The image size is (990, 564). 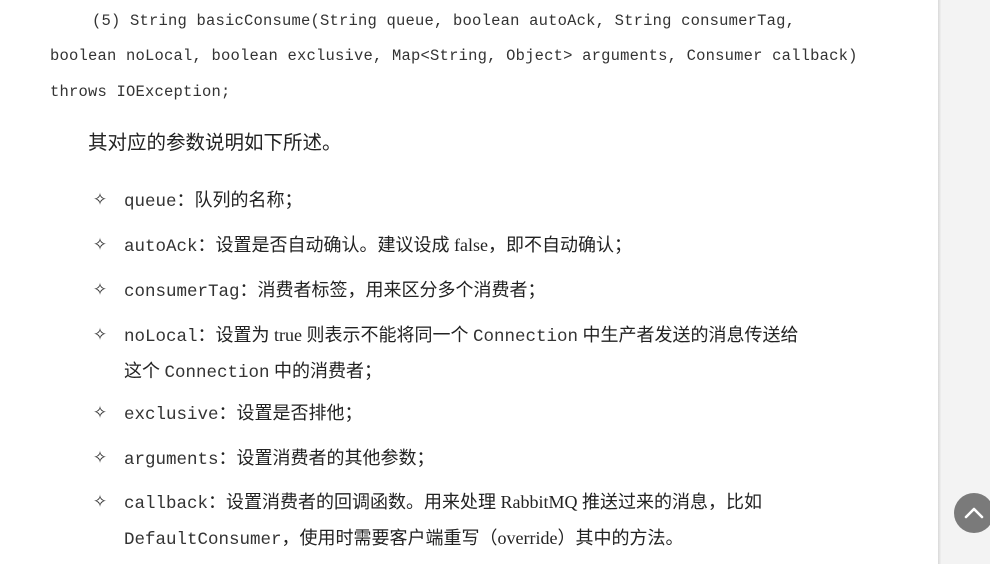 I want to click on code-term: DefaultConsumer, so click(x=203, y=540).